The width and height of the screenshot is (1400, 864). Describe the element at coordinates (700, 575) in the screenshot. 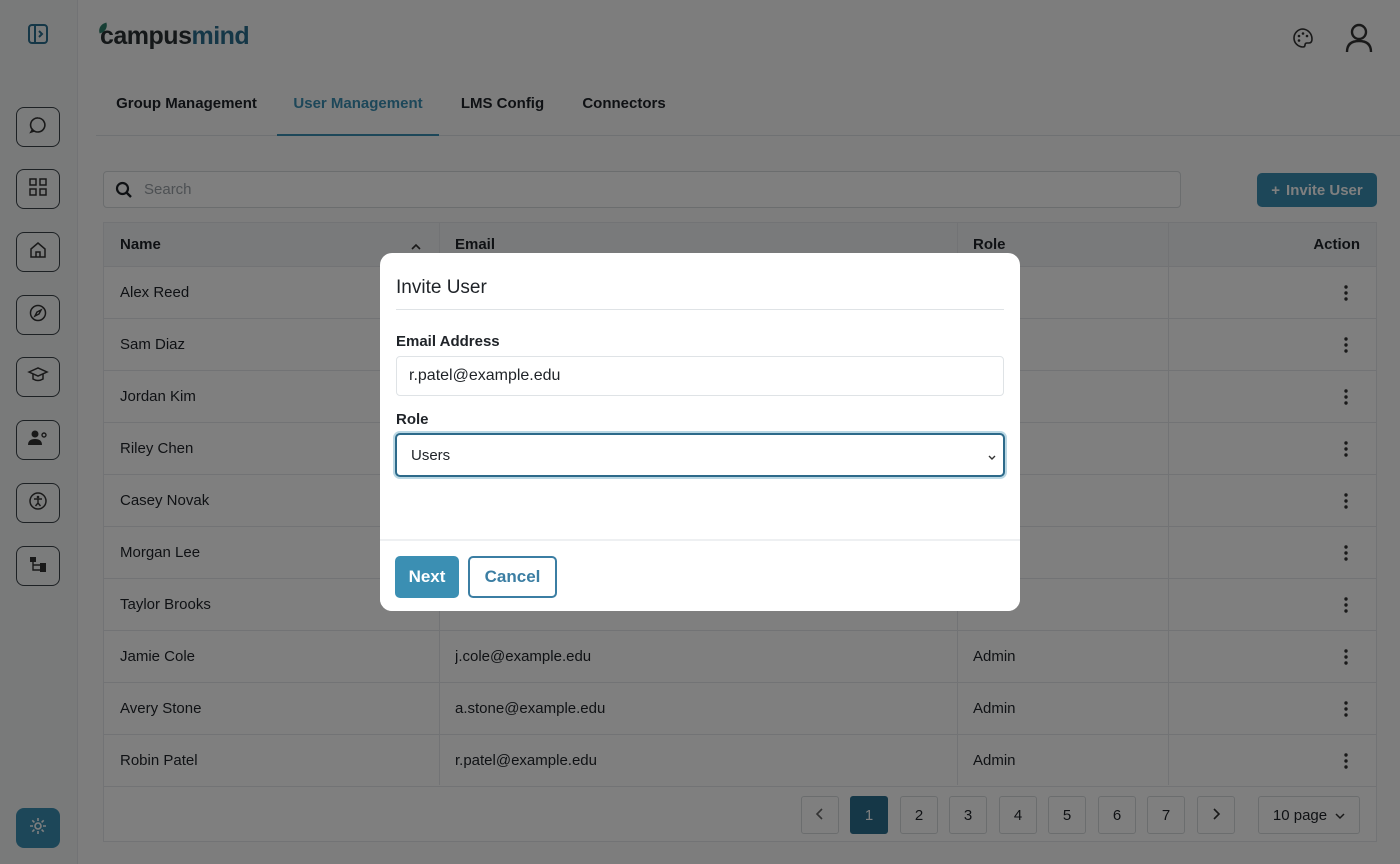

I see `dialog-footer: Next Cancel` at that location.